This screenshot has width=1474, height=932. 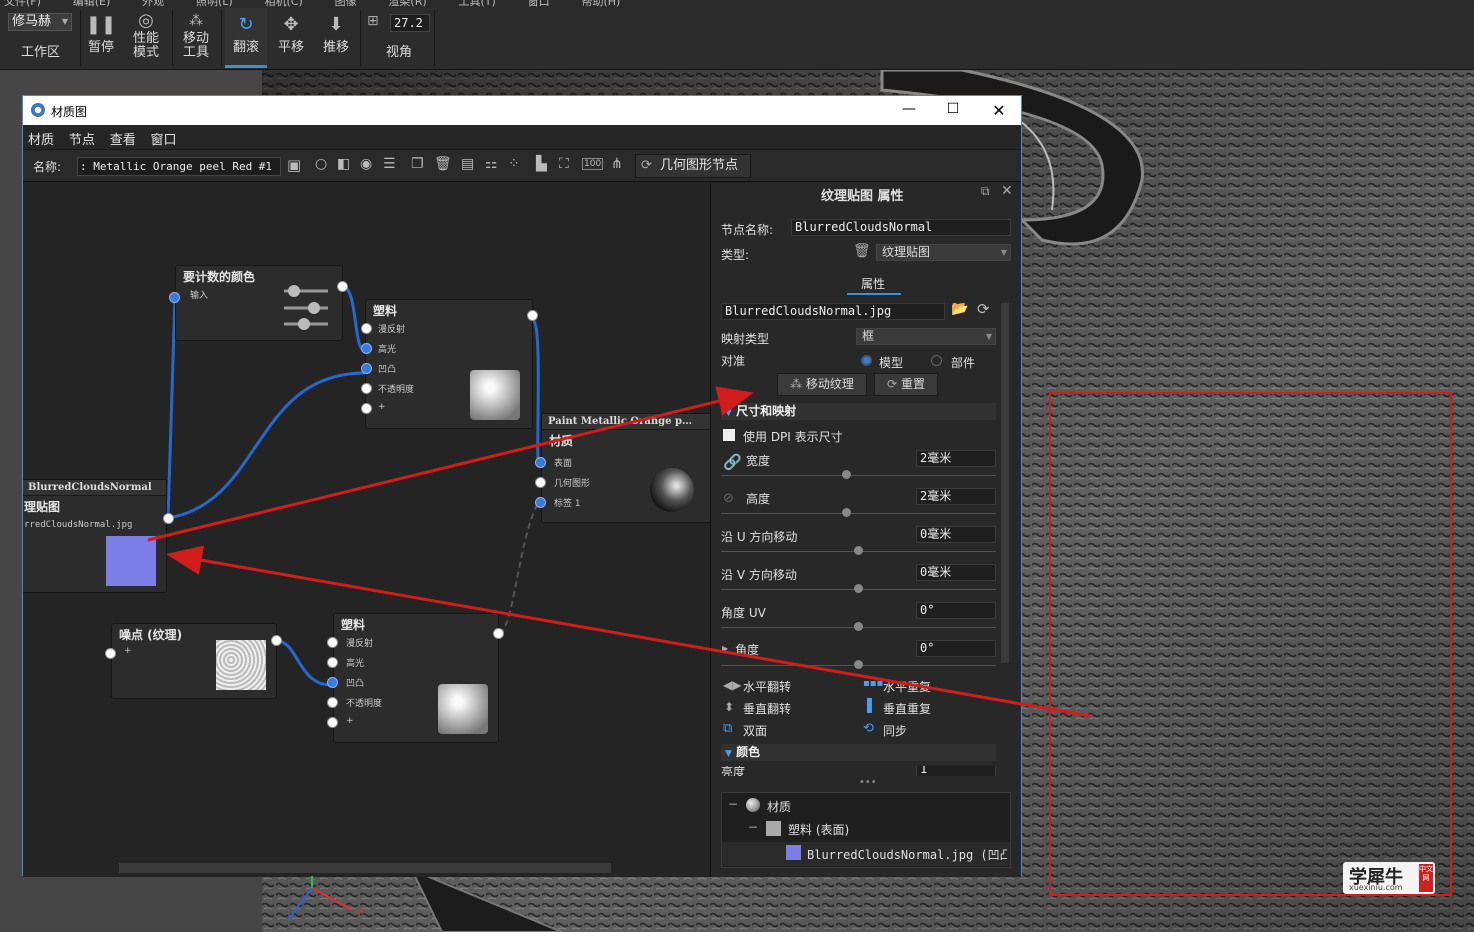 I want to click on type-select: 纹理贴图 ▼, so click(x=943, y=252).